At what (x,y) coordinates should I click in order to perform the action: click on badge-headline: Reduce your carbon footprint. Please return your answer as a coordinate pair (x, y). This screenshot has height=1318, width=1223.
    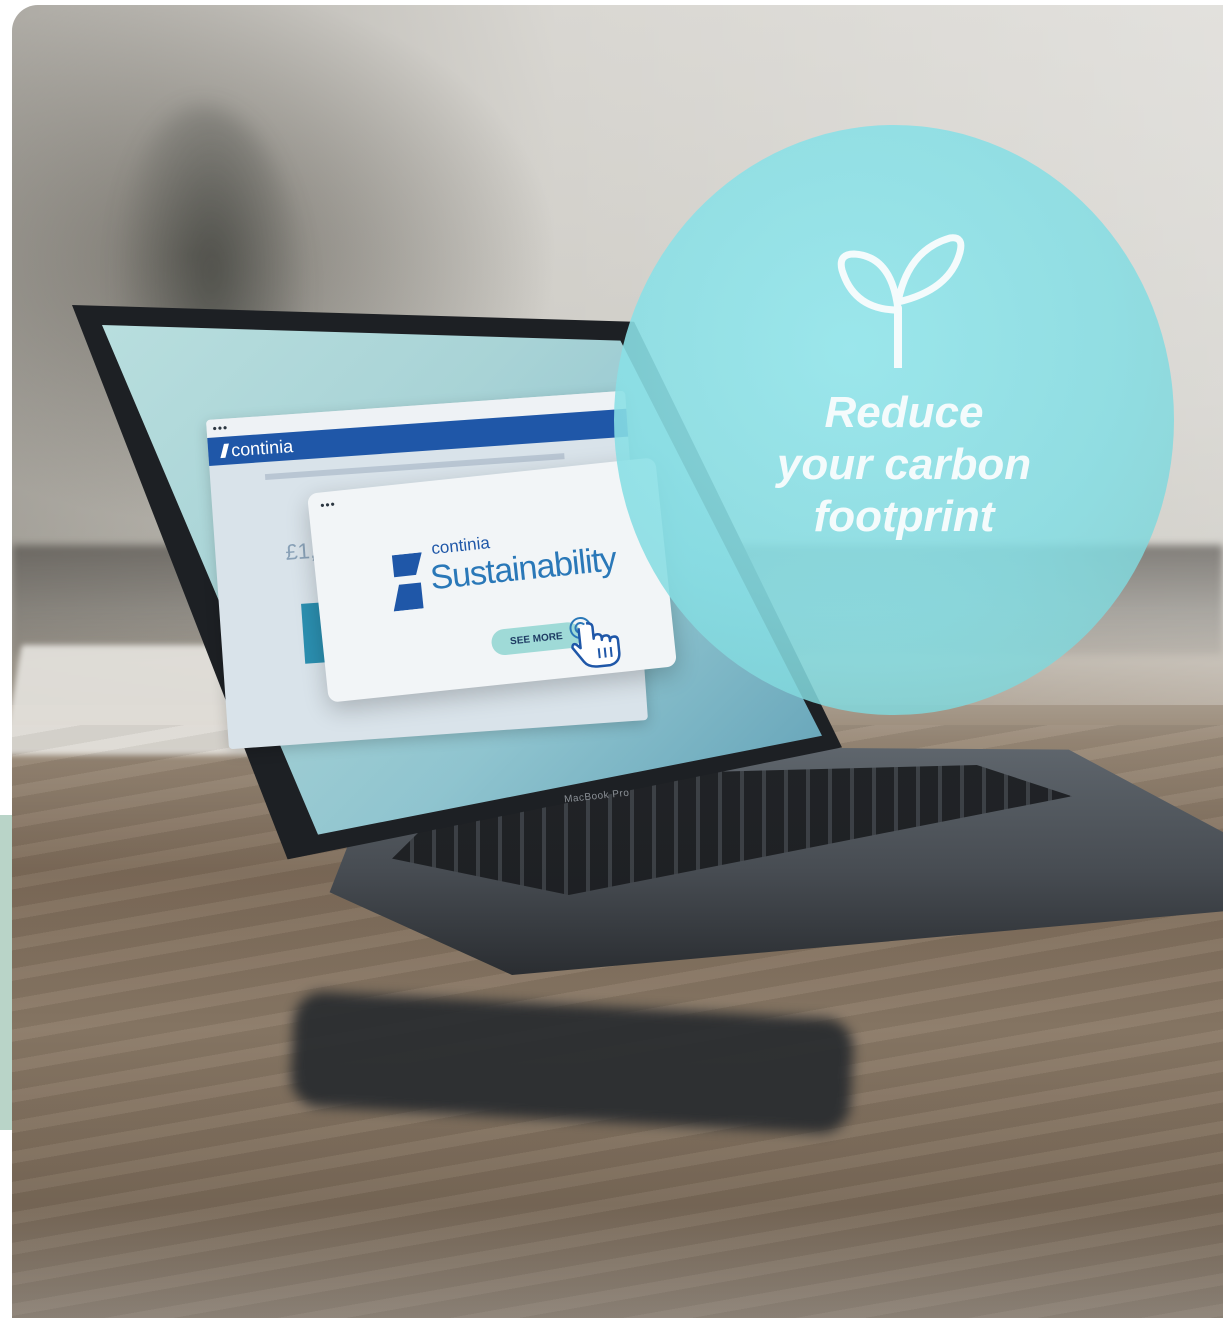
    Looking at the image, I should click on (904, 465).